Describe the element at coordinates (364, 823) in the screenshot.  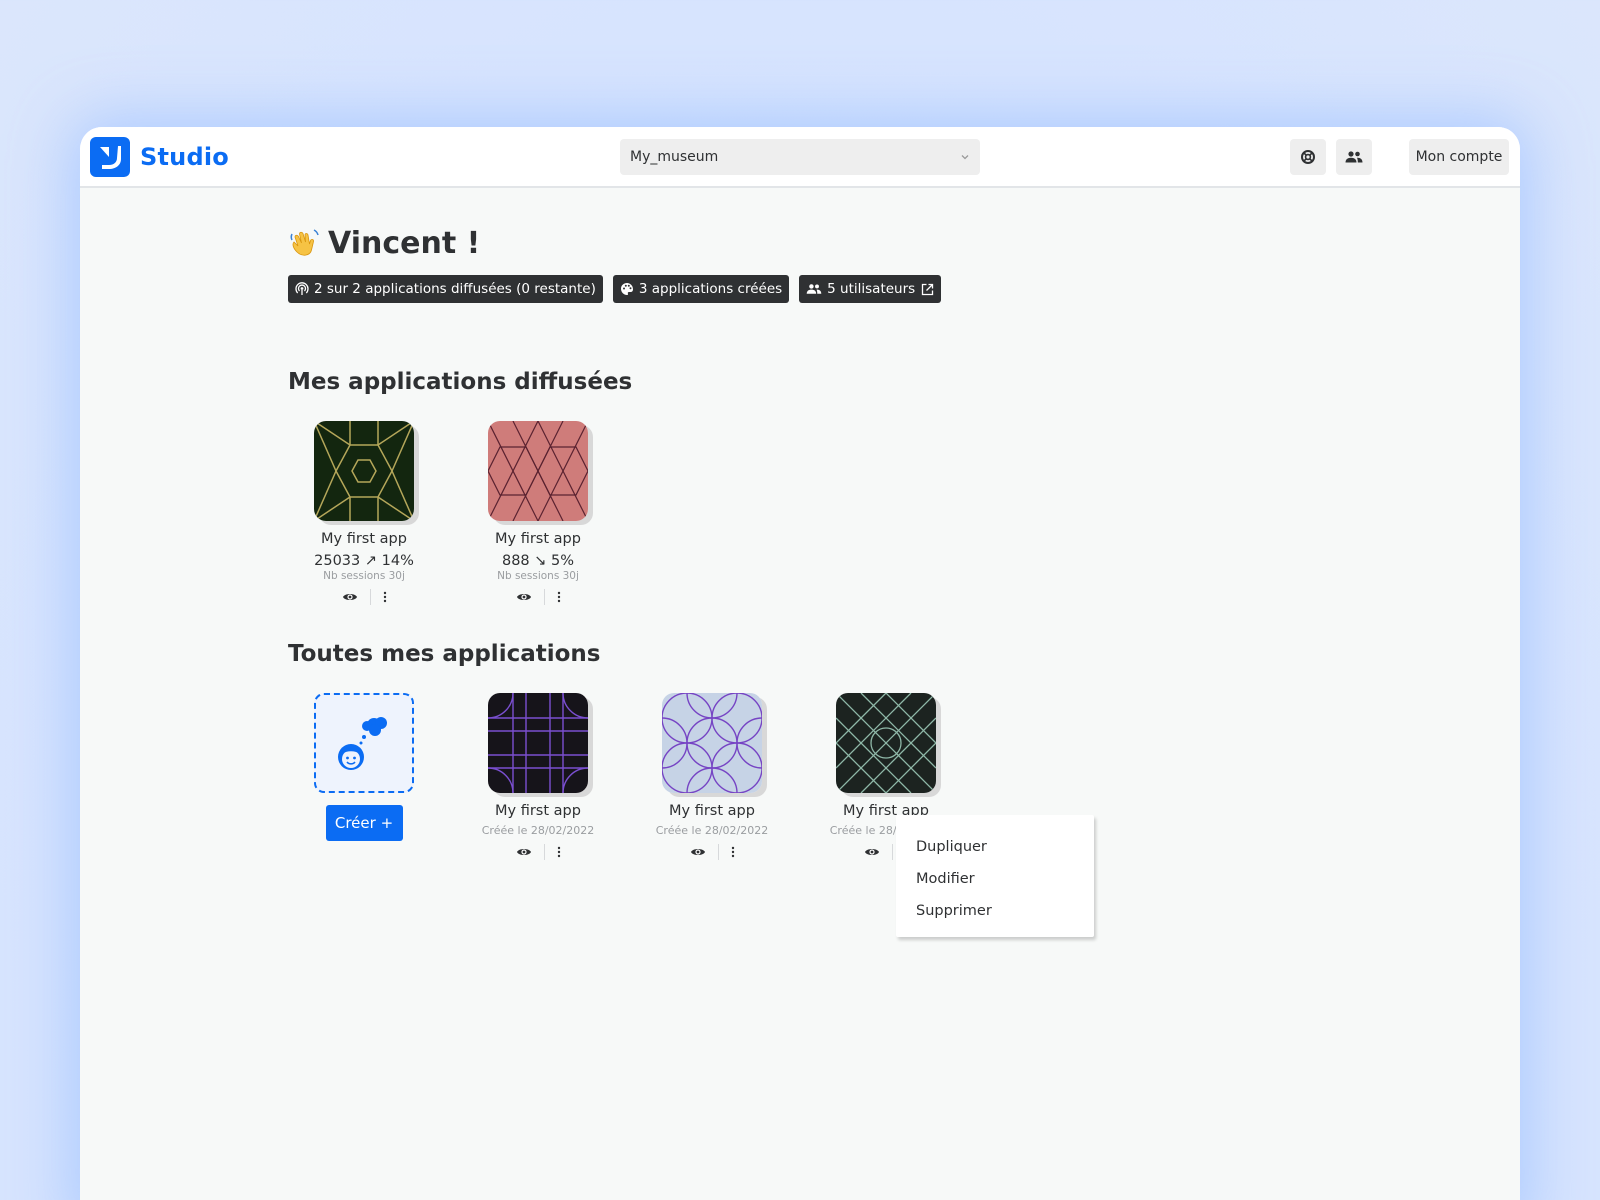
I see `create-app-button: Créer +` at that location.